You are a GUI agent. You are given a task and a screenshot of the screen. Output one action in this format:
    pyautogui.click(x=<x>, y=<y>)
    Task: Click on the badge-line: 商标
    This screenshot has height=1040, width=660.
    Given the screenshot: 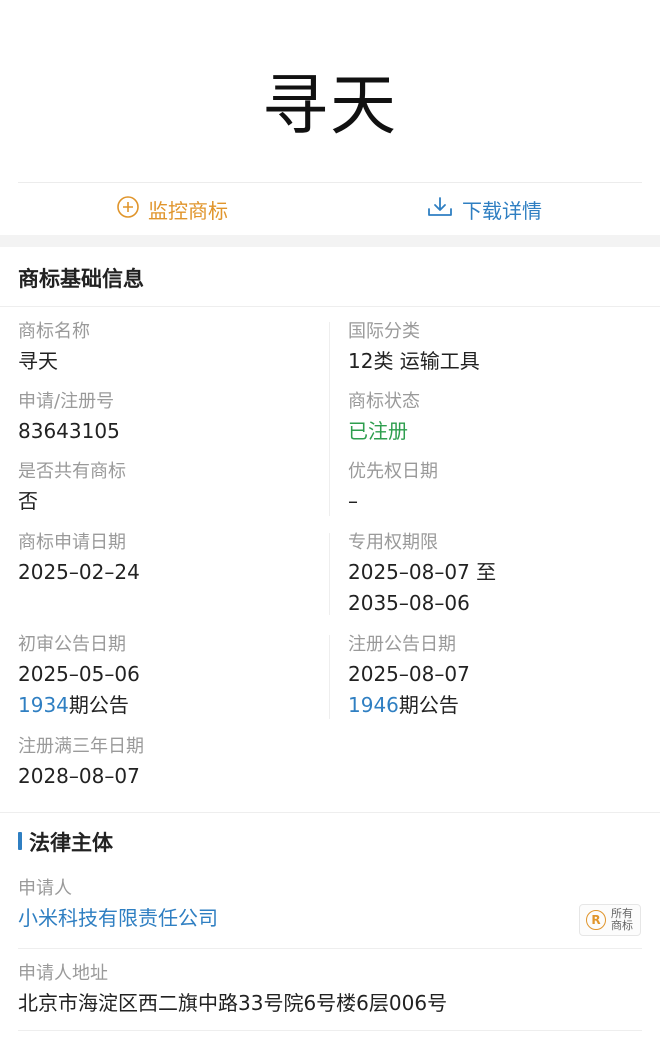 What is the action you would take?
    pyautogui.click(x=622, y=925)
    